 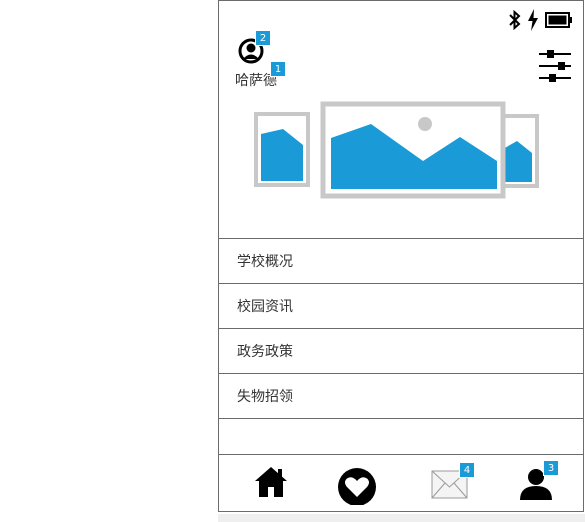 I want to click on tab-favorites, so click(x=357, y=485).